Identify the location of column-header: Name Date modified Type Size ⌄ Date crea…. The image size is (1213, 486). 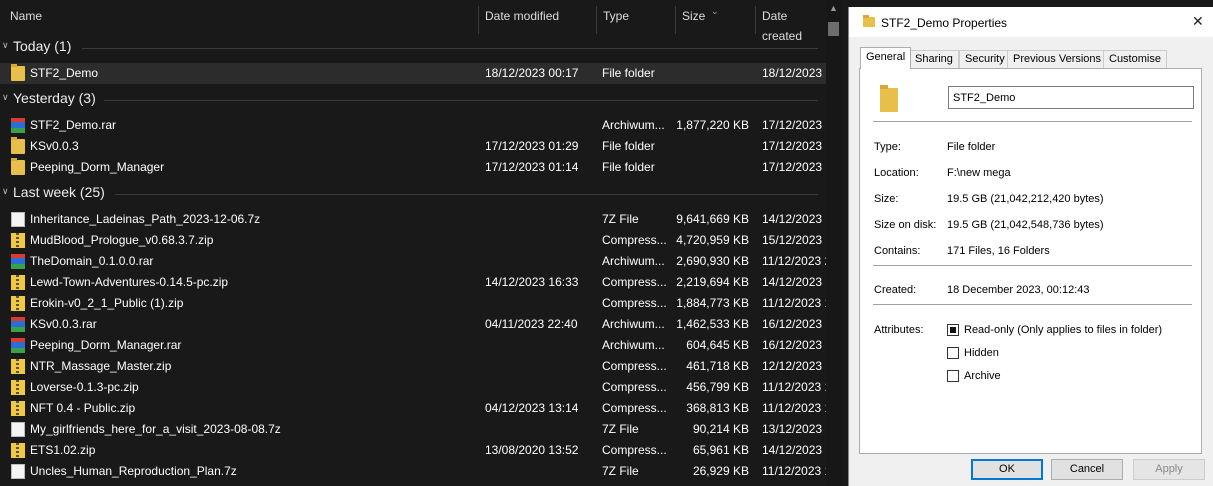
(413, 24).